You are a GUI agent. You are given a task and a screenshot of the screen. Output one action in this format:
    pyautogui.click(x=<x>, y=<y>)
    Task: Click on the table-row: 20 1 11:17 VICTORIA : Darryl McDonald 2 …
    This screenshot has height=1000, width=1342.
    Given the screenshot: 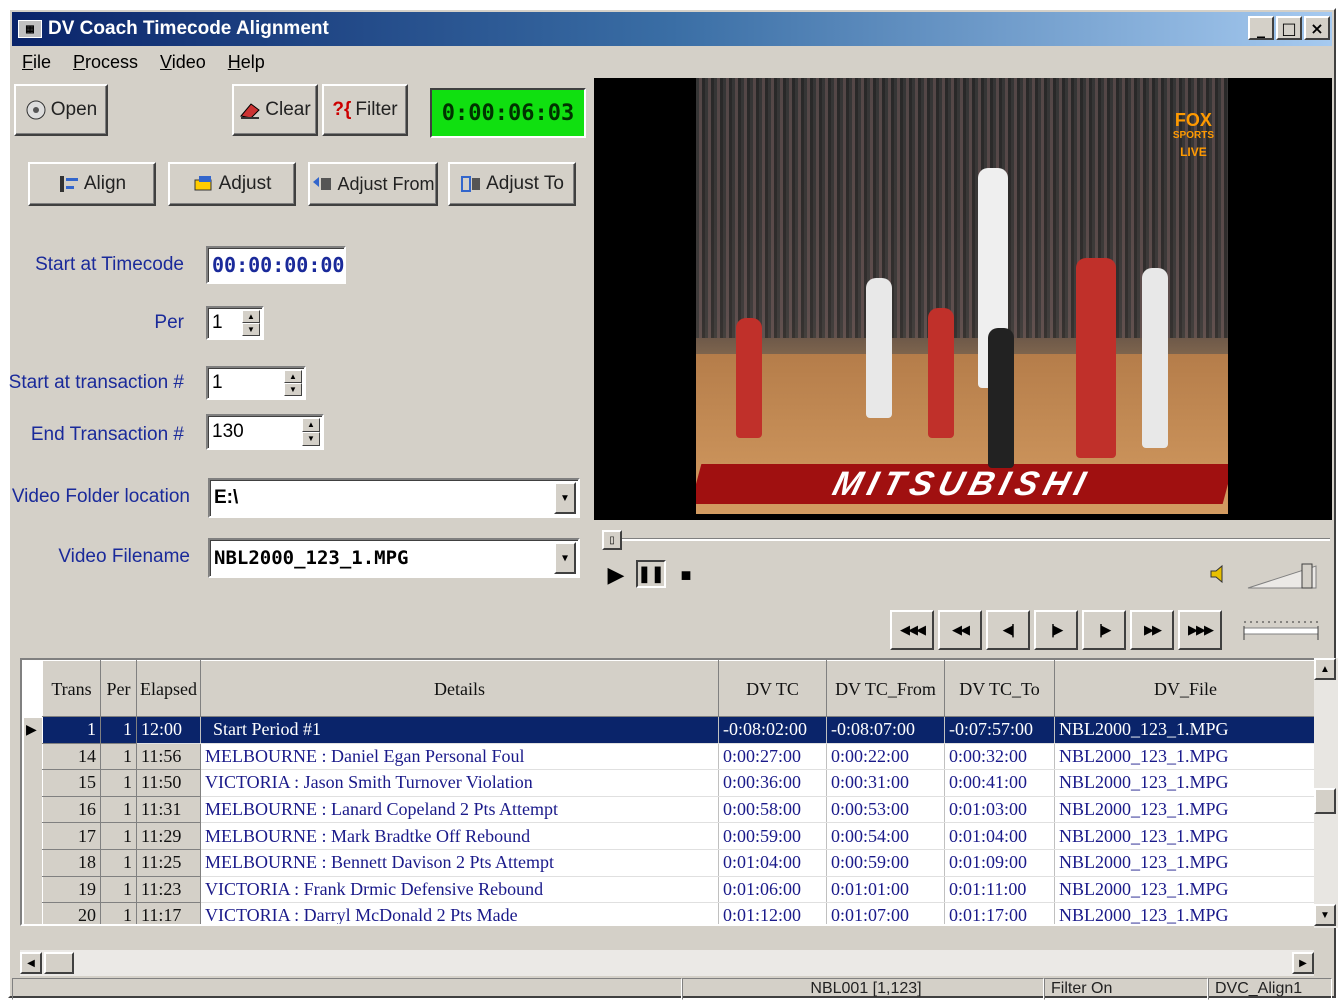 What is the action you would take?
    pyautogui.click(x=679, y=913)
    